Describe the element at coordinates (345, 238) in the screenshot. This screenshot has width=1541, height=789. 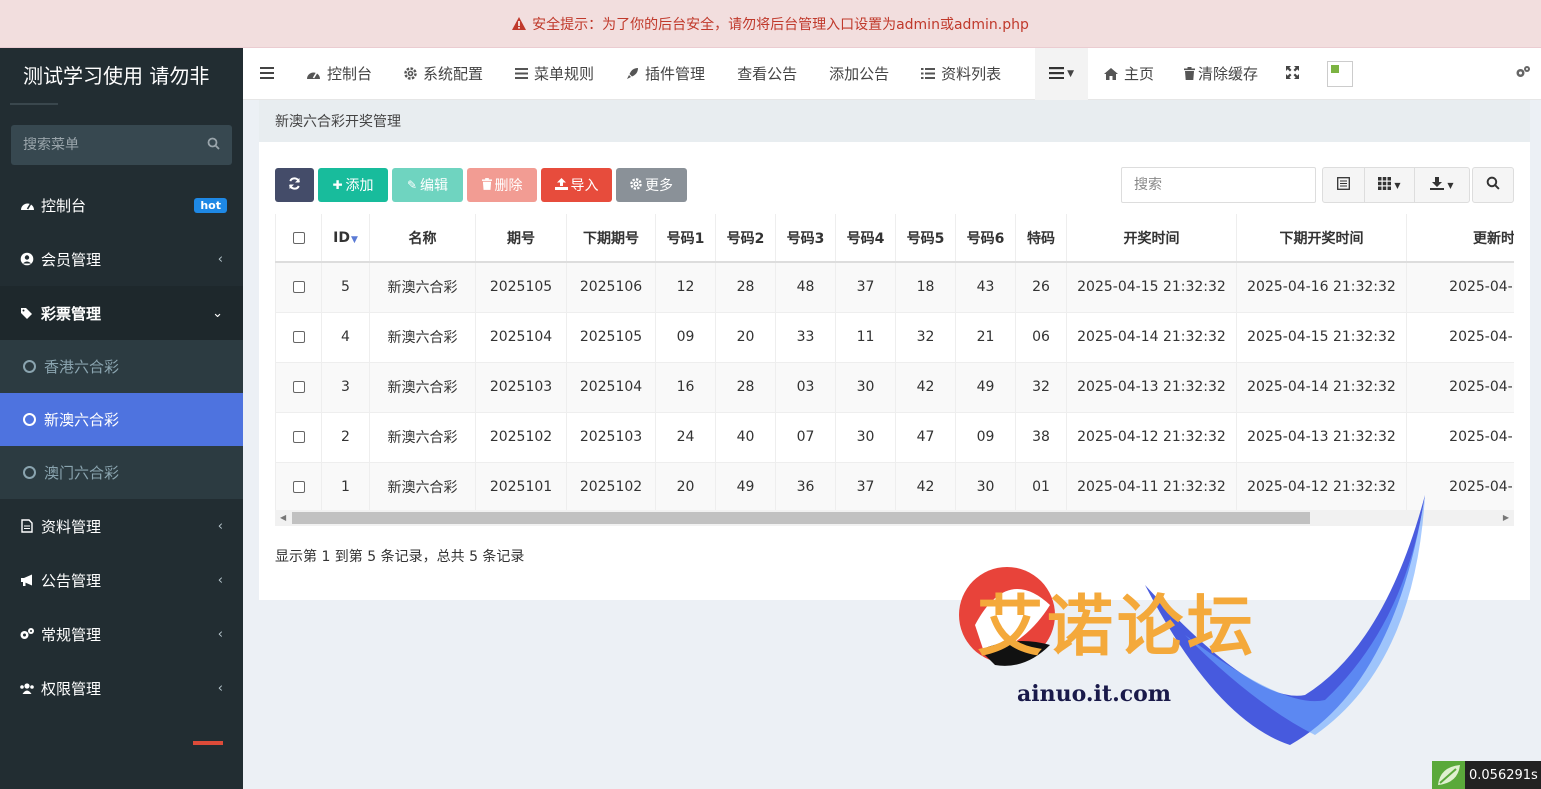
I see `column-header-id: ID▼` at that location.